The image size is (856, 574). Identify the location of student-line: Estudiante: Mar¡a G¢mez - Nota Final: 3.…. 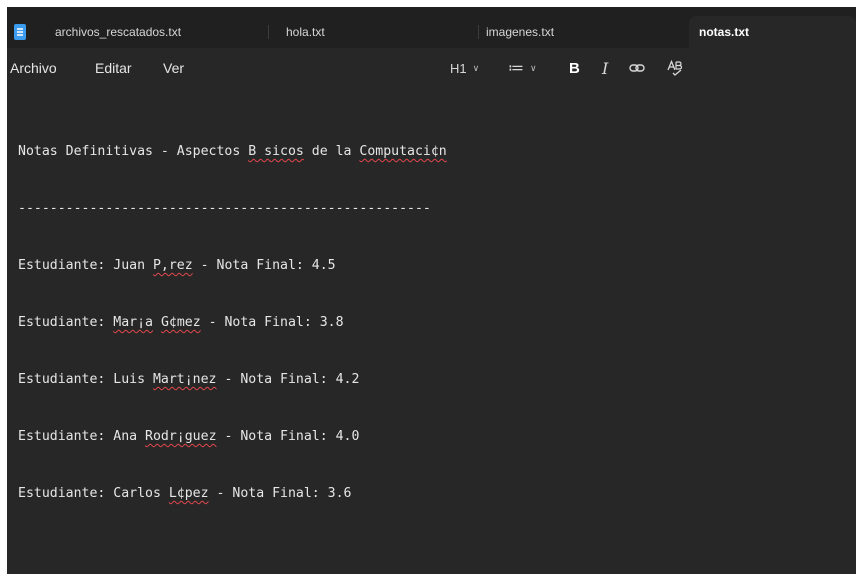
(181, 322).